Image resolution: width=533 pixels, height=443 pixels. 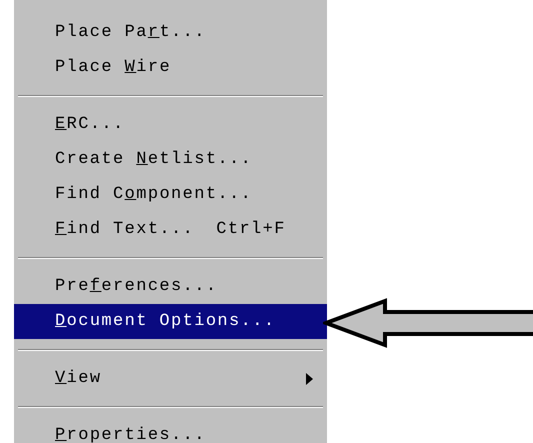 I want to click on menu-item-label: Place Wire, so click(x=113, y=67).